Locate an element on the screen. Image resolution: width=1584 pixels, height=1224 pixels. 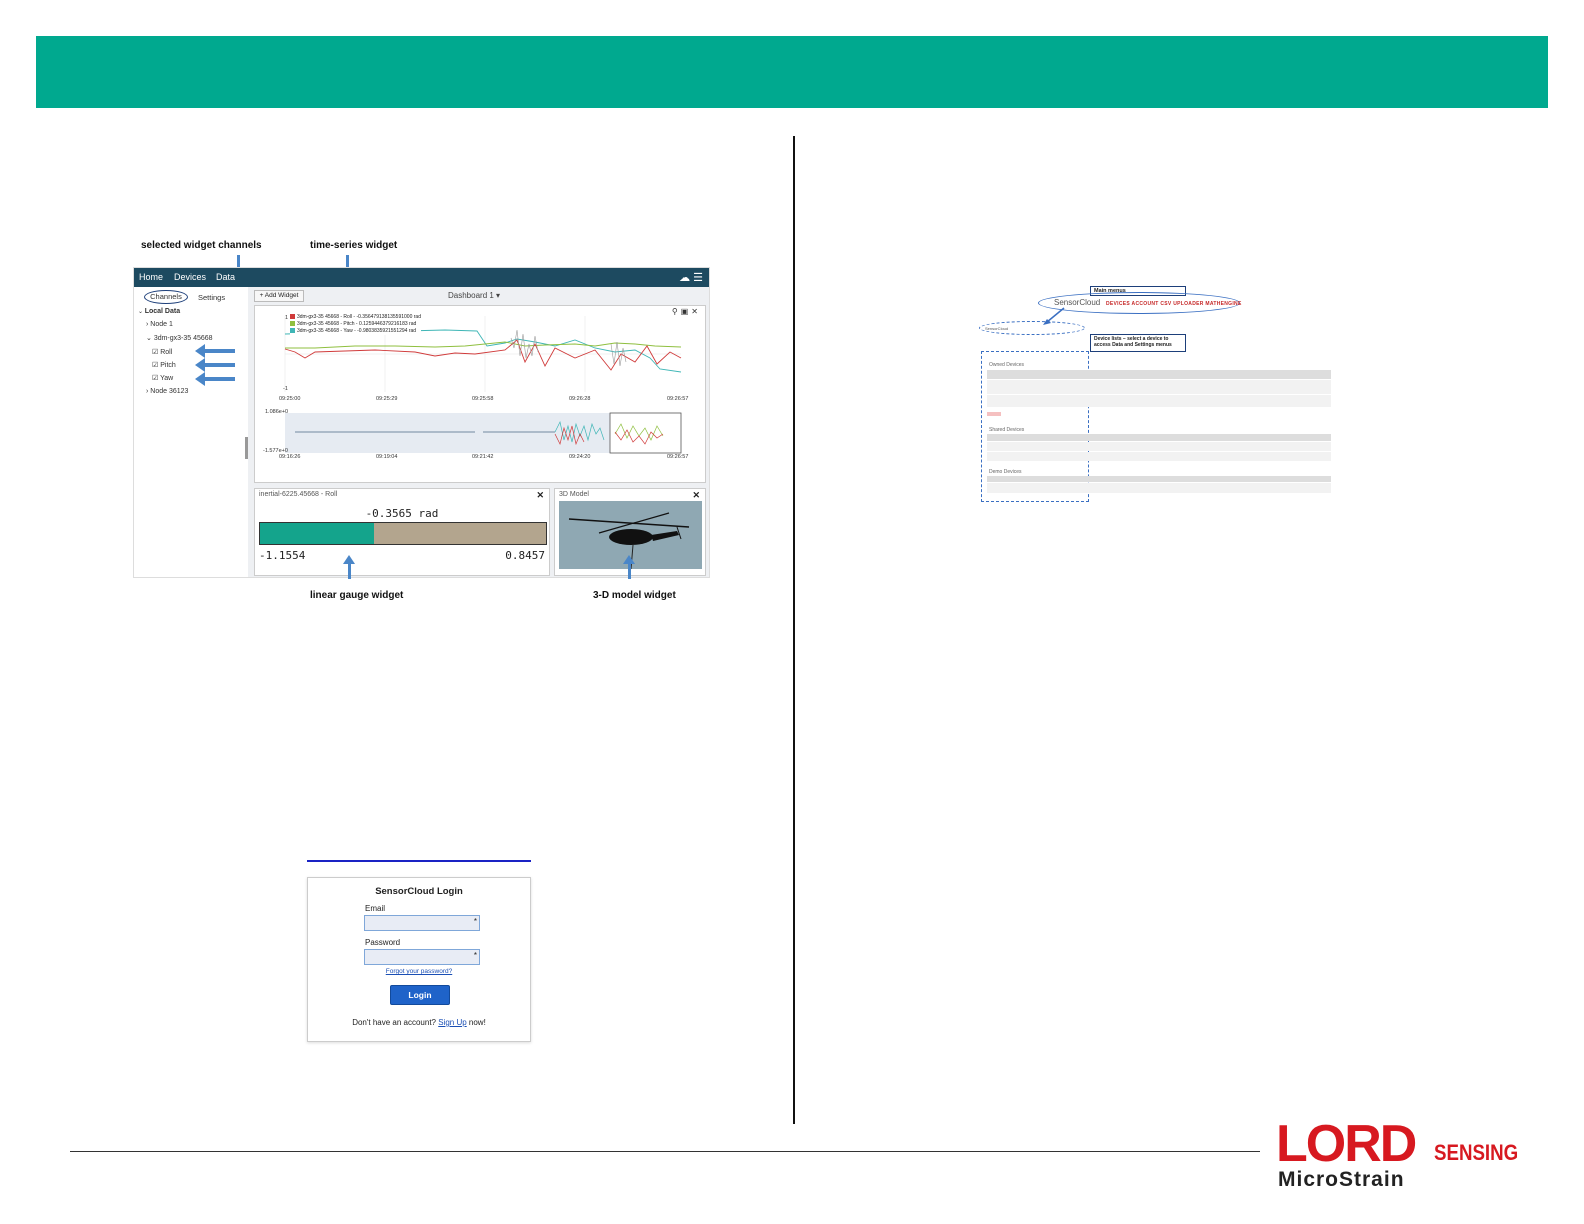
tree-node-1: › Node 1 is located at coordinates (159, 324).